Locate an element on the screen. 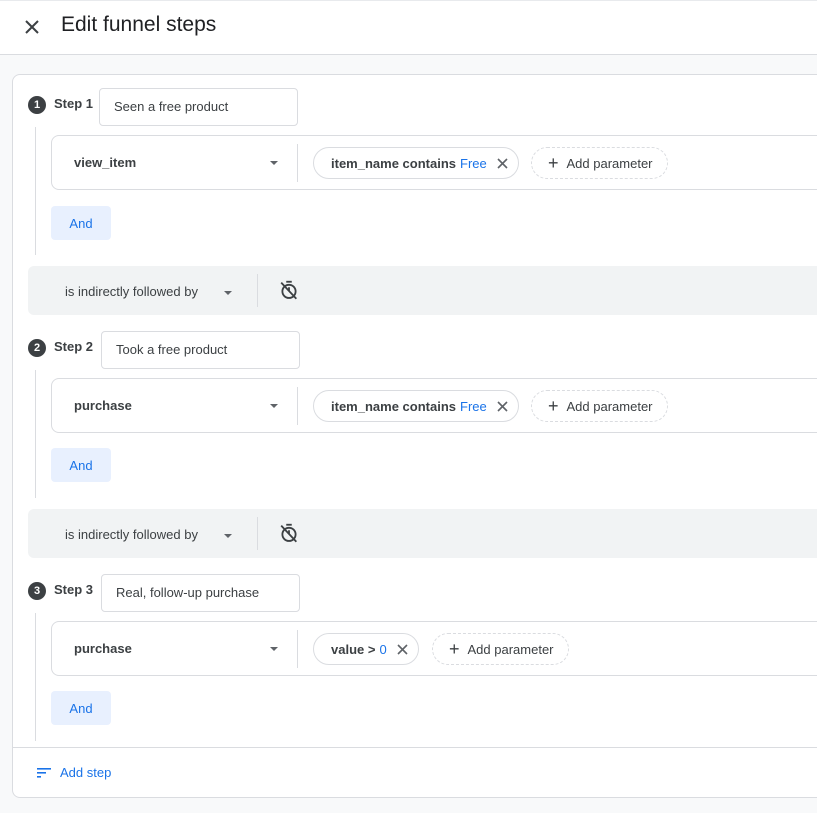 Image resolution: width=817 pixels, height=813 pixels. page-title: Edit funnel steps is located at coordinates (139, 24).